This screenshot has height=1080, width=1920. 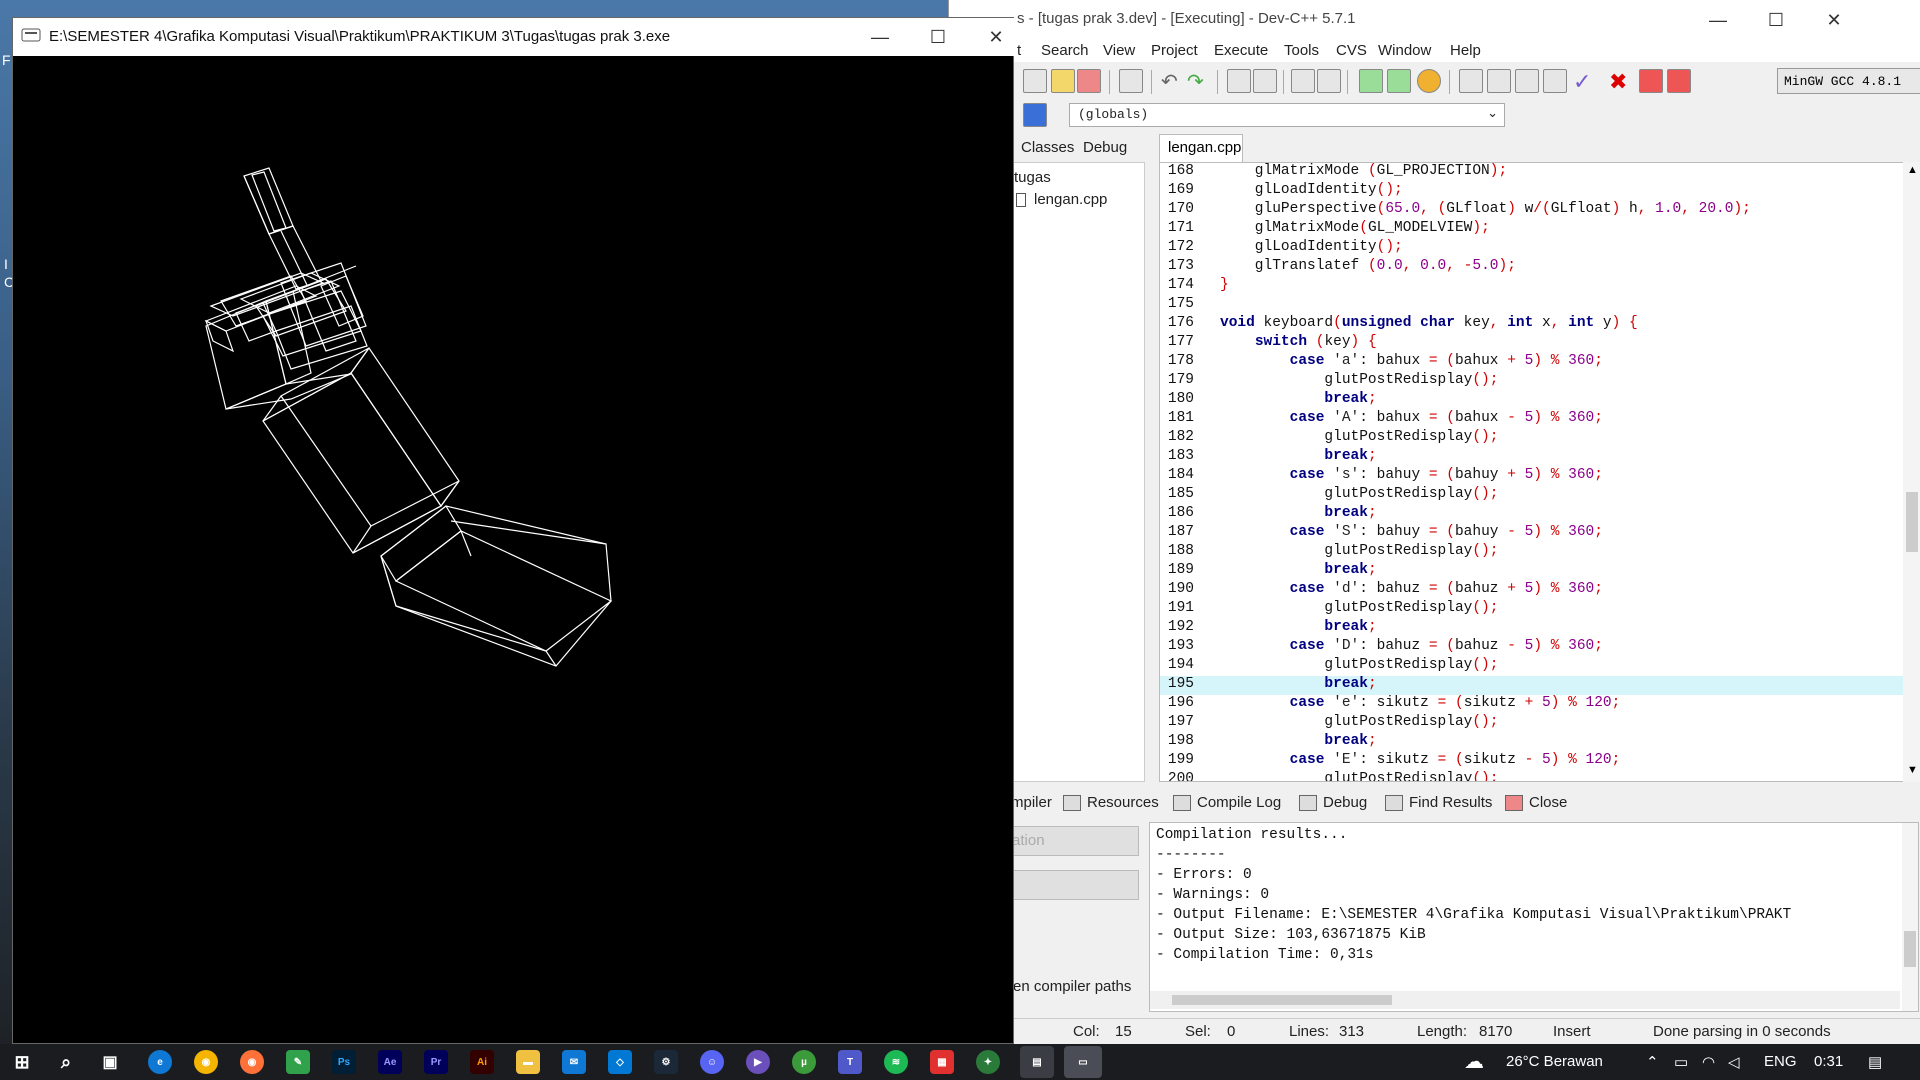 I want to click on steam-icon: ⚙, so click(x=666, y=1062).